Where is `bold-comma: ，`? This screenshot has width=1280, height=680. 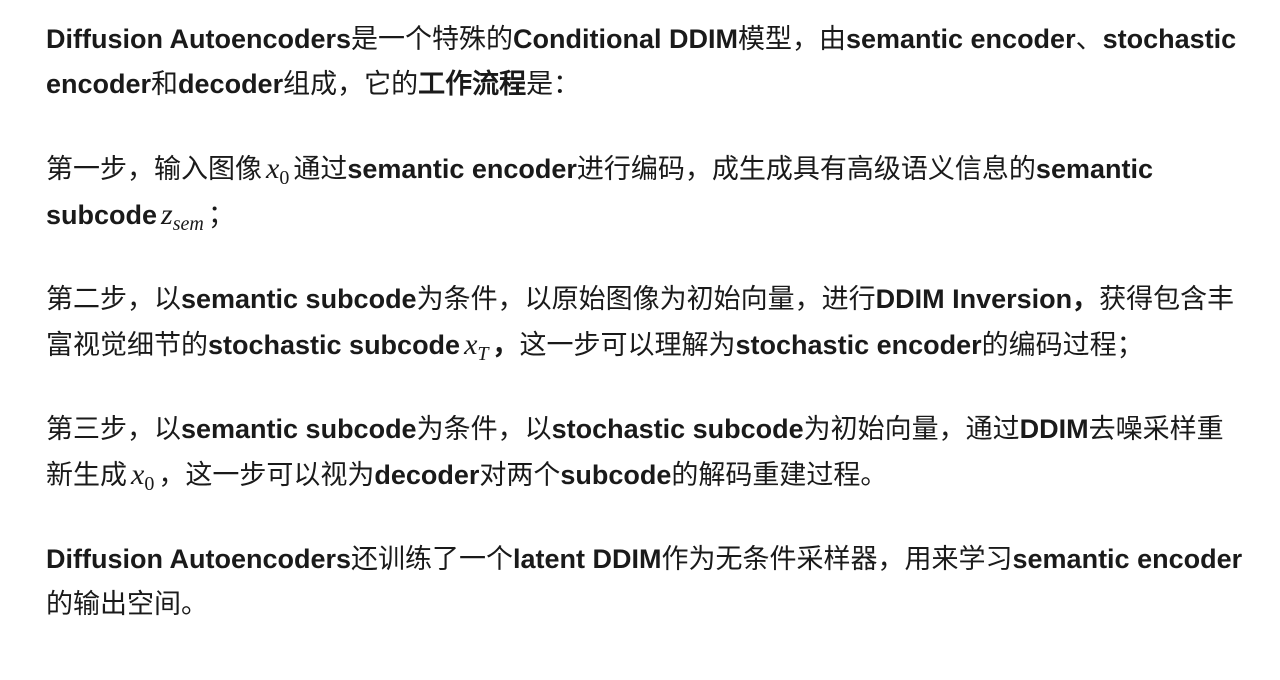
bold-comma: ， is located at coordinates (506, 345).